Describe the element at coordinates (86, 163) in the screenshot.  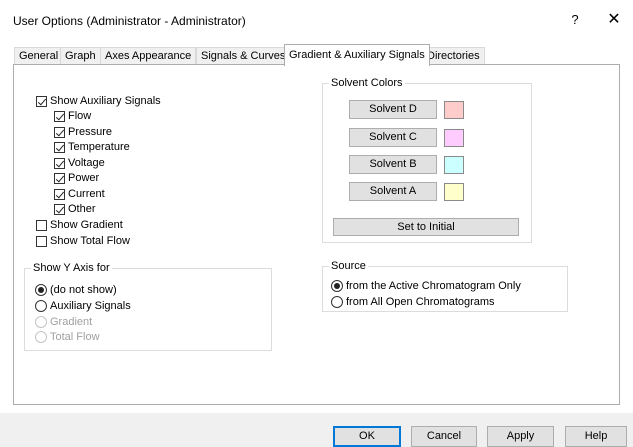
I see `checkbox-label: Voltage` at that location.